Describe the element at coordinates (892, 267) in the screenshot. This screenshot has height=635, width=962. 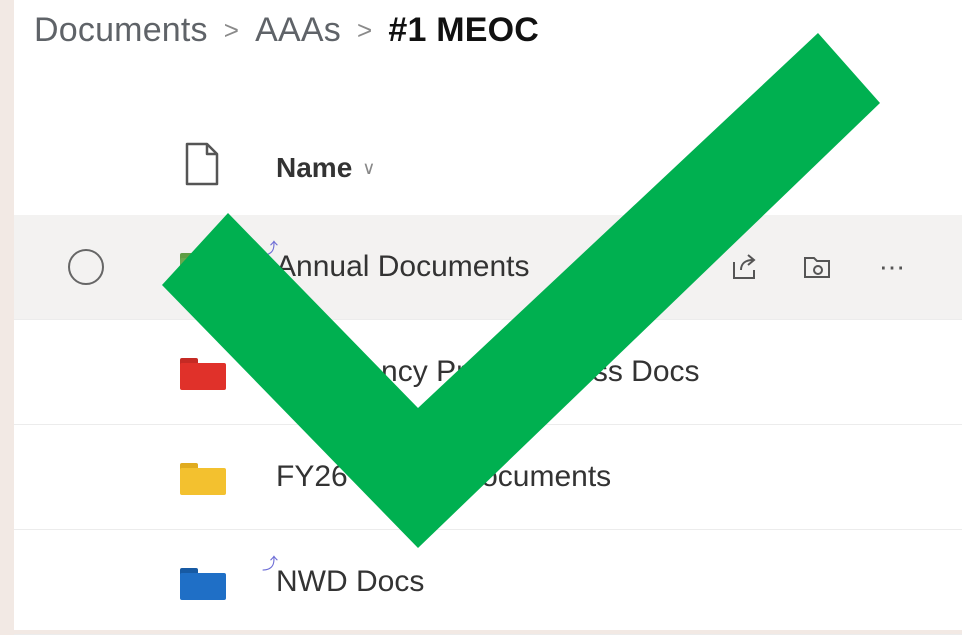
I see `more-options-icon: ⋯` at that location.